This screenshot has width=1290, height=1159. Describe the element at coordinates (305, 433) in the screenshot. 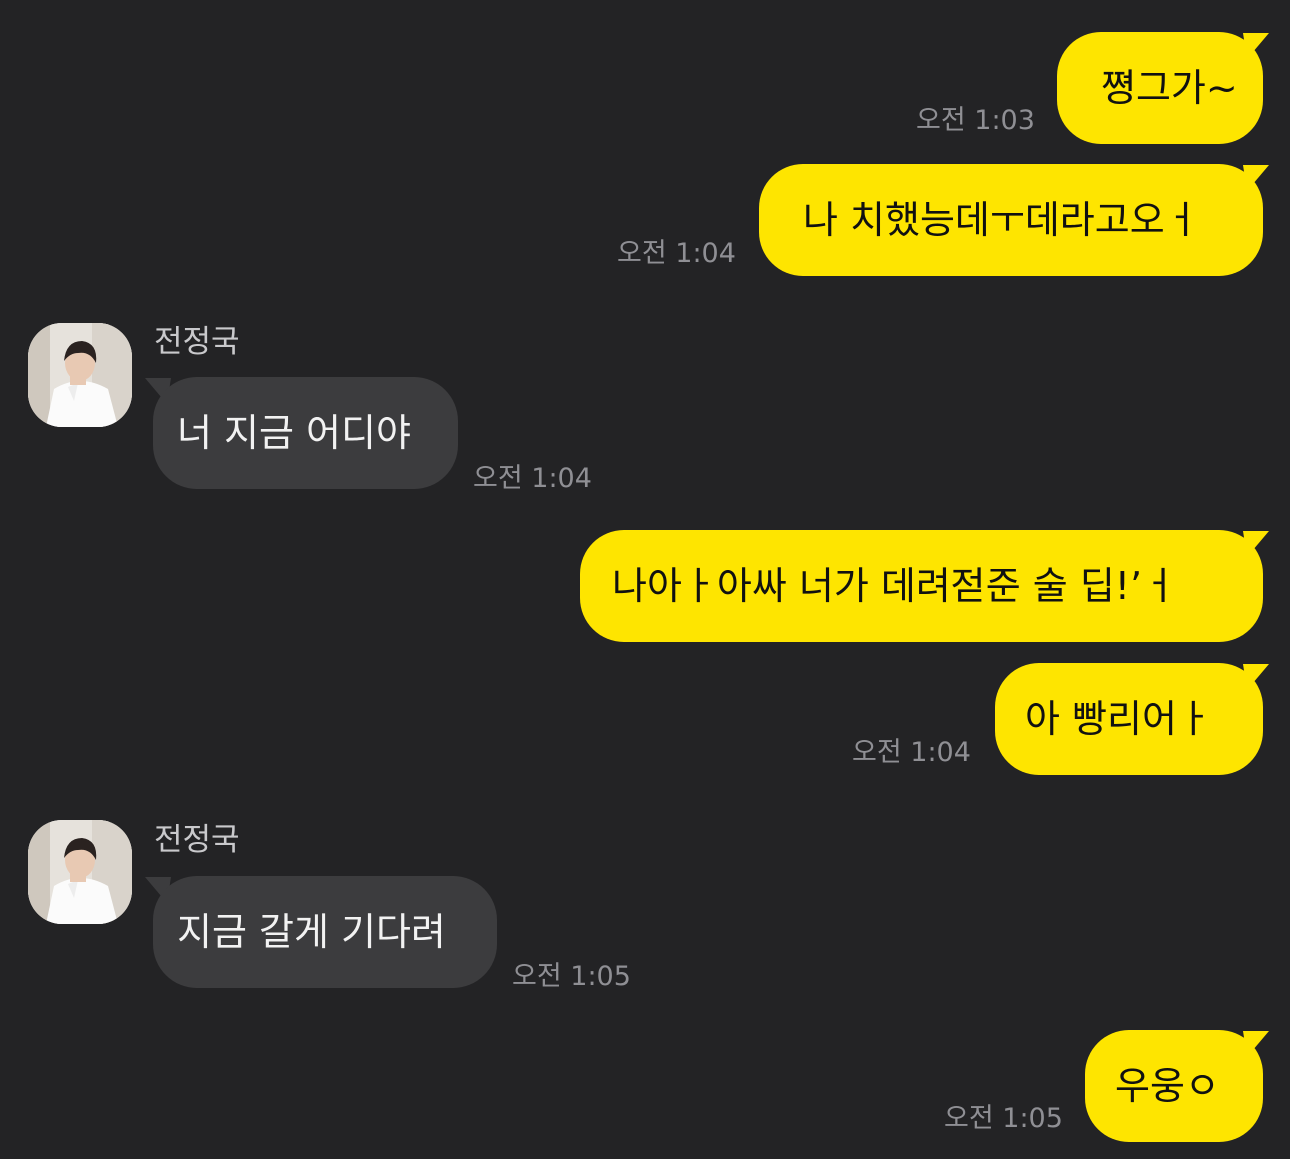

I see `message-bubble-received: 너 지금 어디야` at that location.